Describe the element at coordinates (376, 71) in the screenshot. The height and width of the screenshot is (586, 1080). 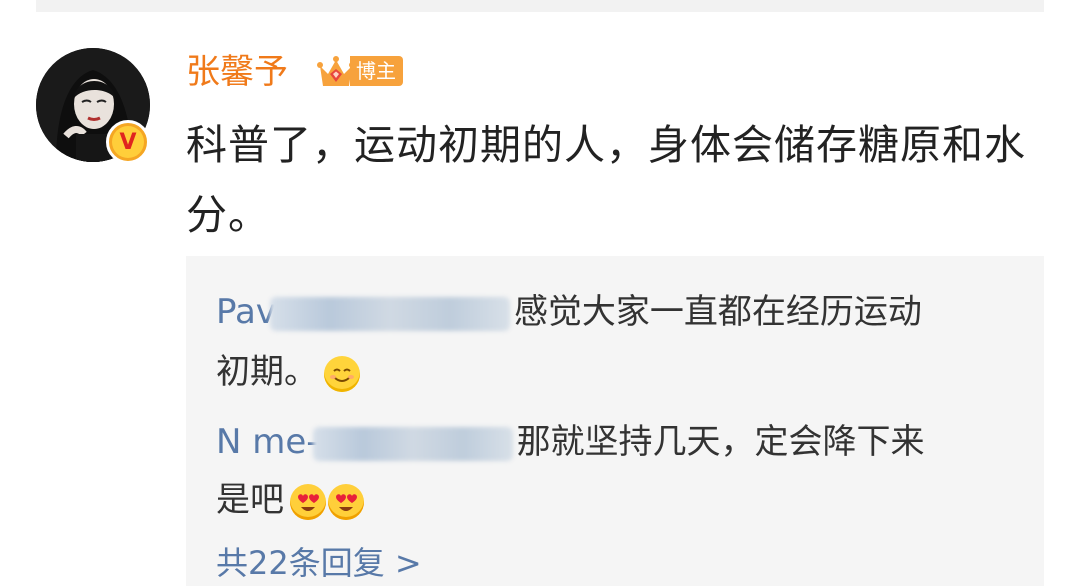
I see `role-badge: 博主` at that location.